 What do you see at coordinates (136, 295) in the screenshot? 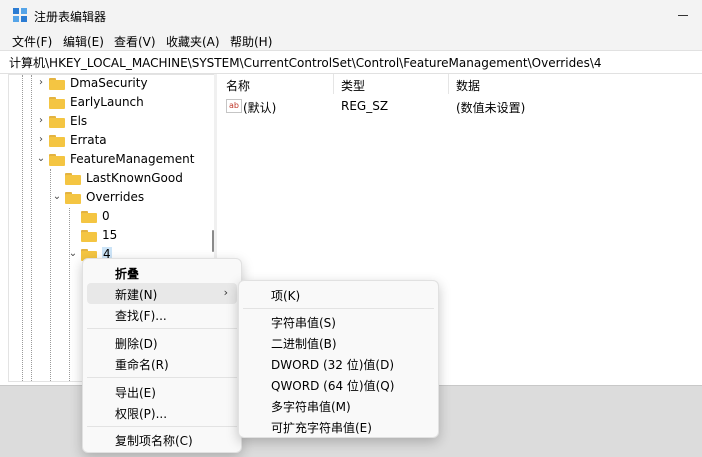
I see `menu-item-label: 新建(N)` at bounding box center [136, 295].